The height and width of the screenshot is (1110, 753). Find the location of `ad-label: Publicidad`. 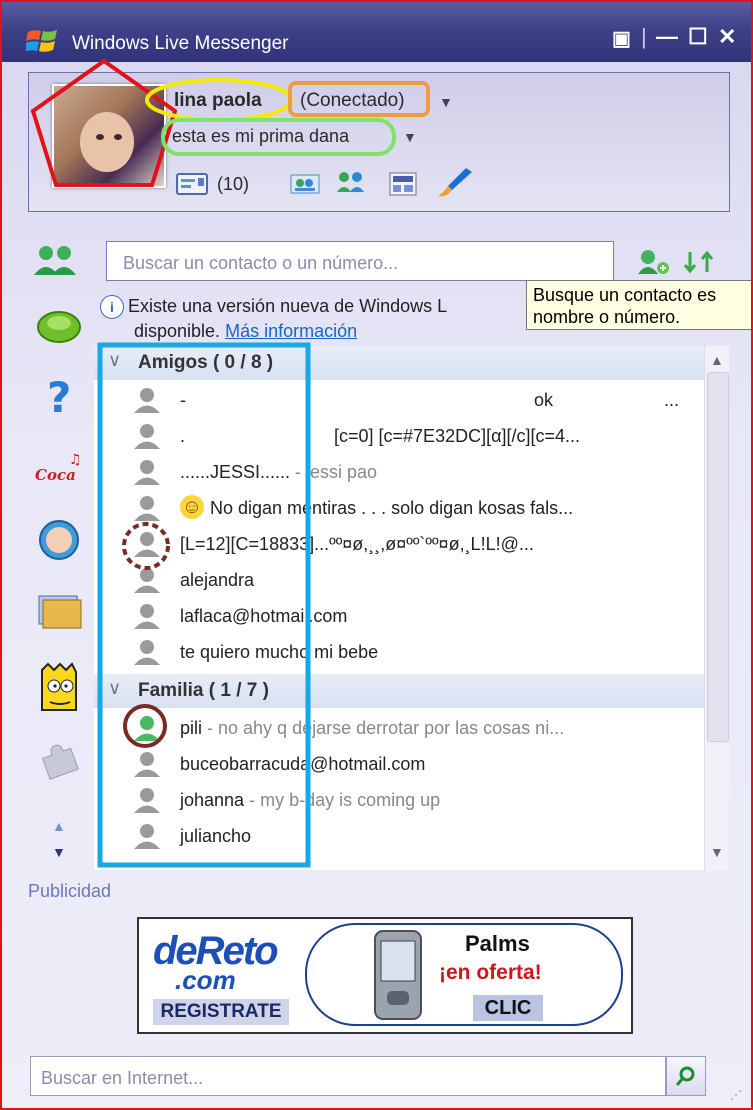

ad-label: Publicidad is located at coordinates (70, 891).